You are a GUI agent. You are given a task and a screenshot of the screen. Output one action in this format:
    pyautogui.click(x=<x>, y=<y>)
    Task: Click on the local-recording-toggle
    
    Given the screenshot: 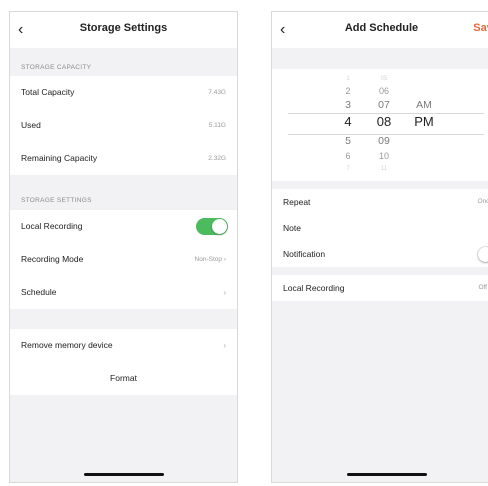 What is the action you would take?
    pyautogui.click(x=212, y=226)
    